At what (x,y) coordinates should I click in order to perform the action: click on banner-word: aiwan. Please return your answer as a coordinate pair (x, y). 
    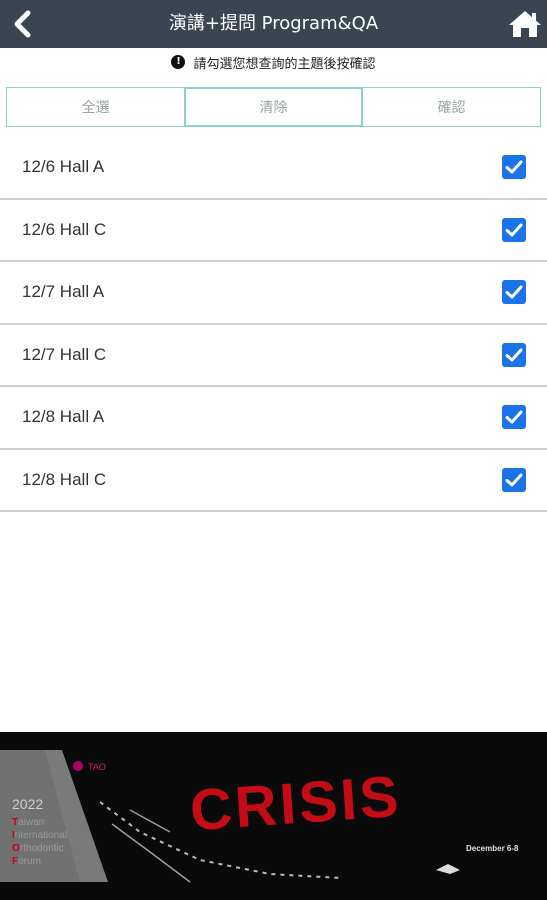
    Looking at the image, I should click on (31, 822).